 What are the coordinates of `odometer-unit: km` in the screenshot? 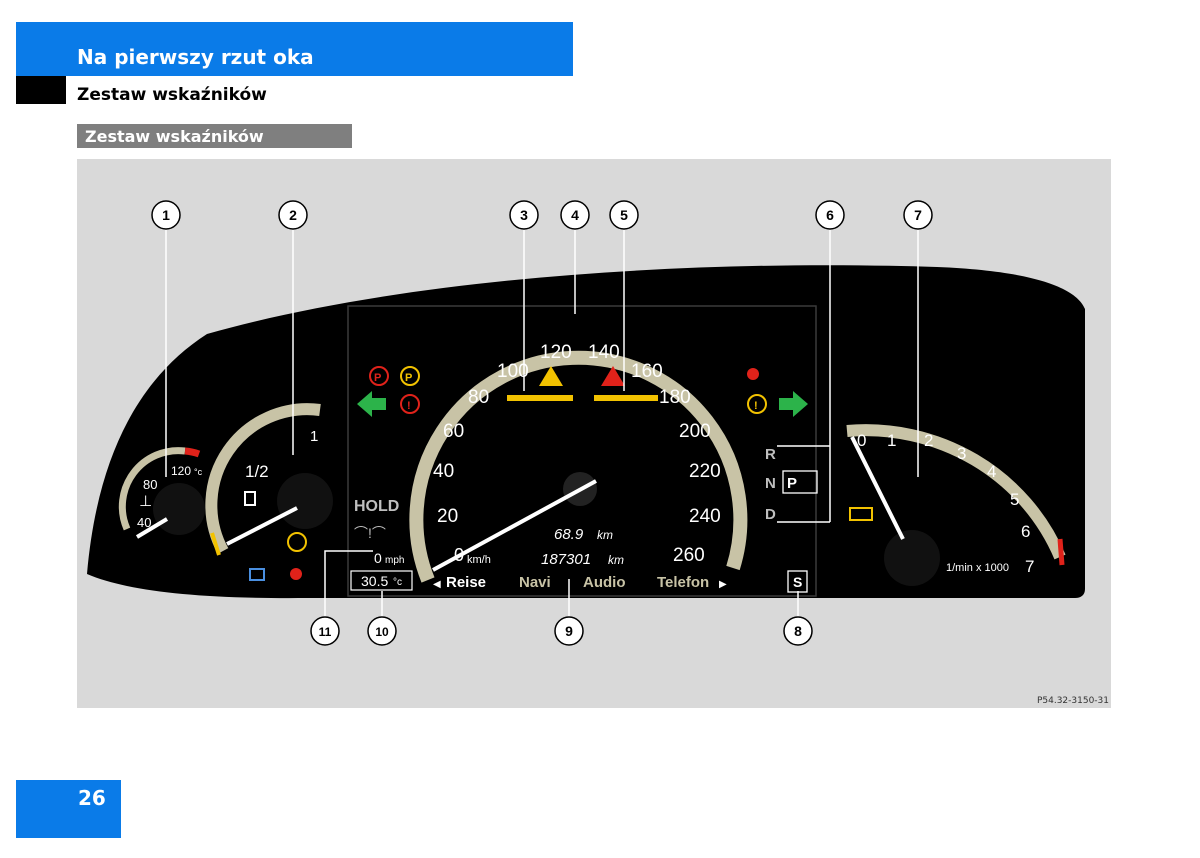 It's located at (616, 560).